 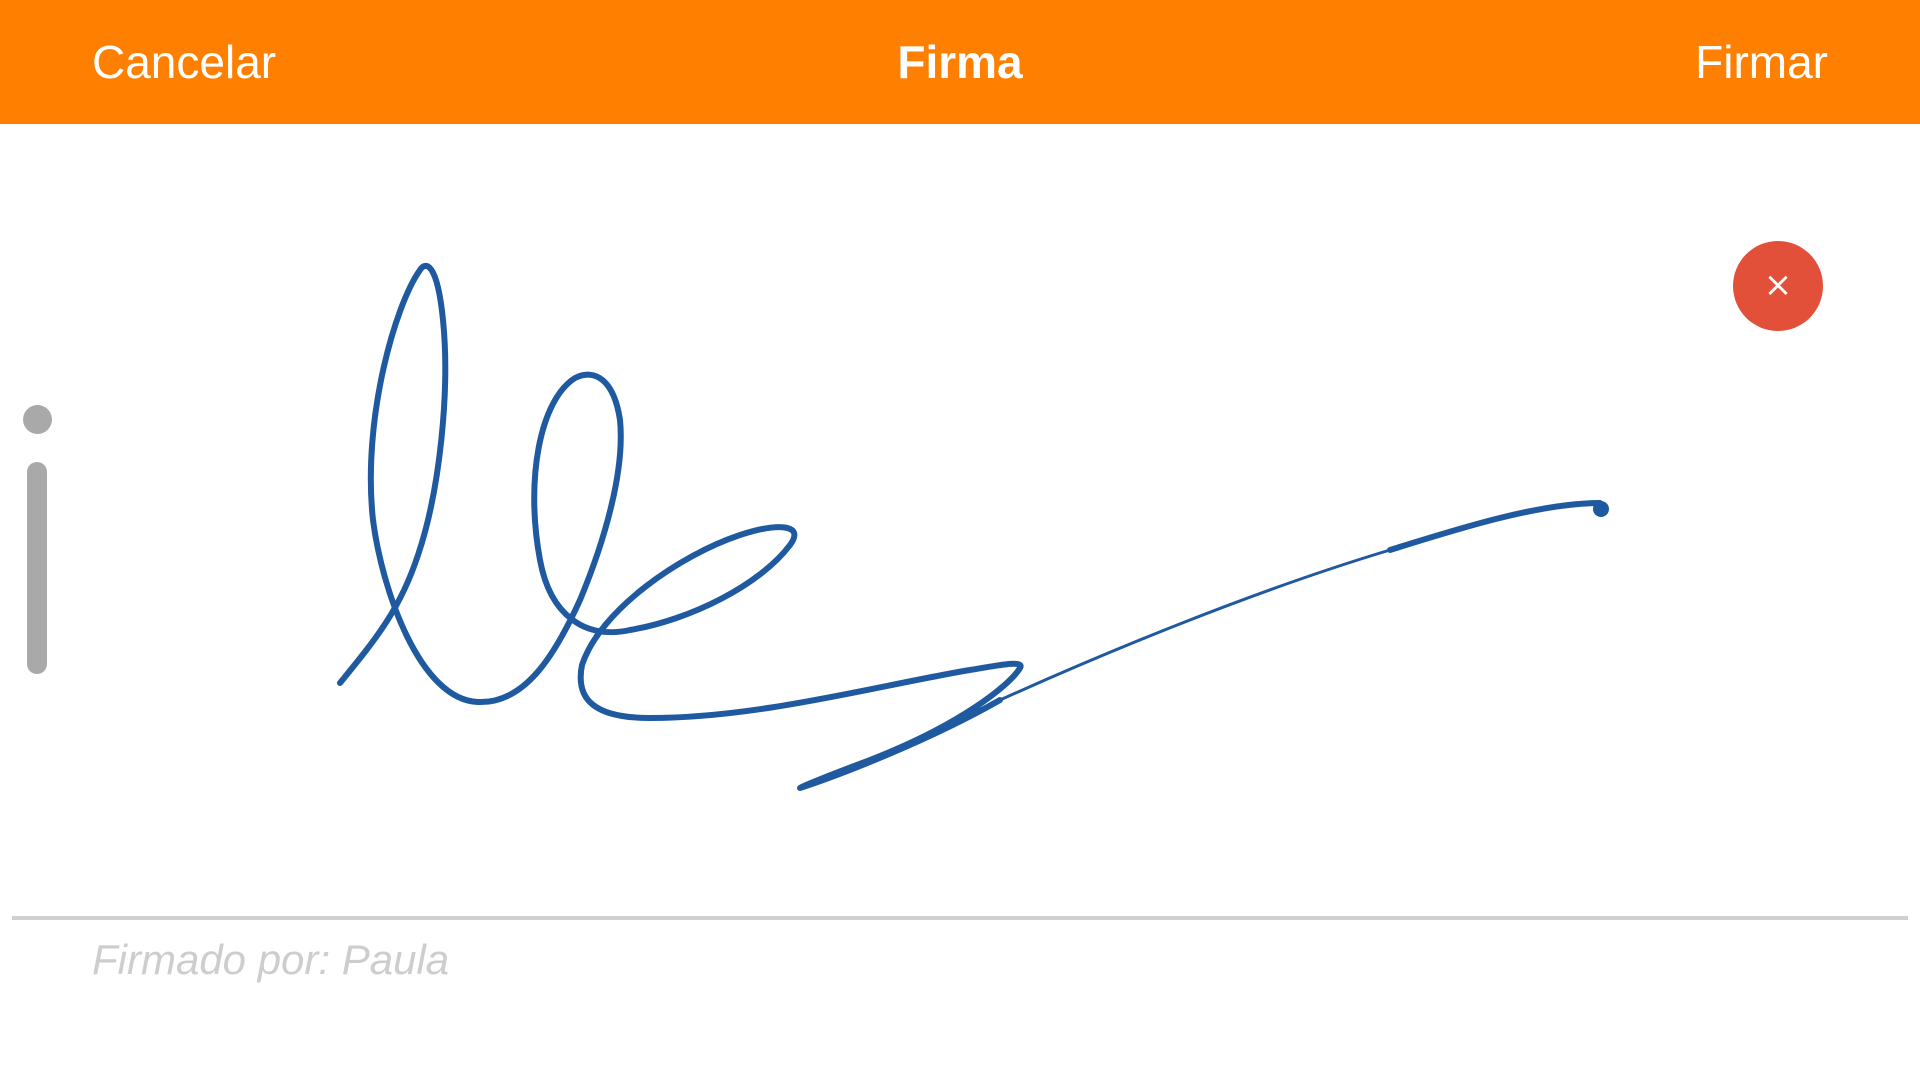 I want to click on clear-signature-button: ×, so click(x=1778, y=286).